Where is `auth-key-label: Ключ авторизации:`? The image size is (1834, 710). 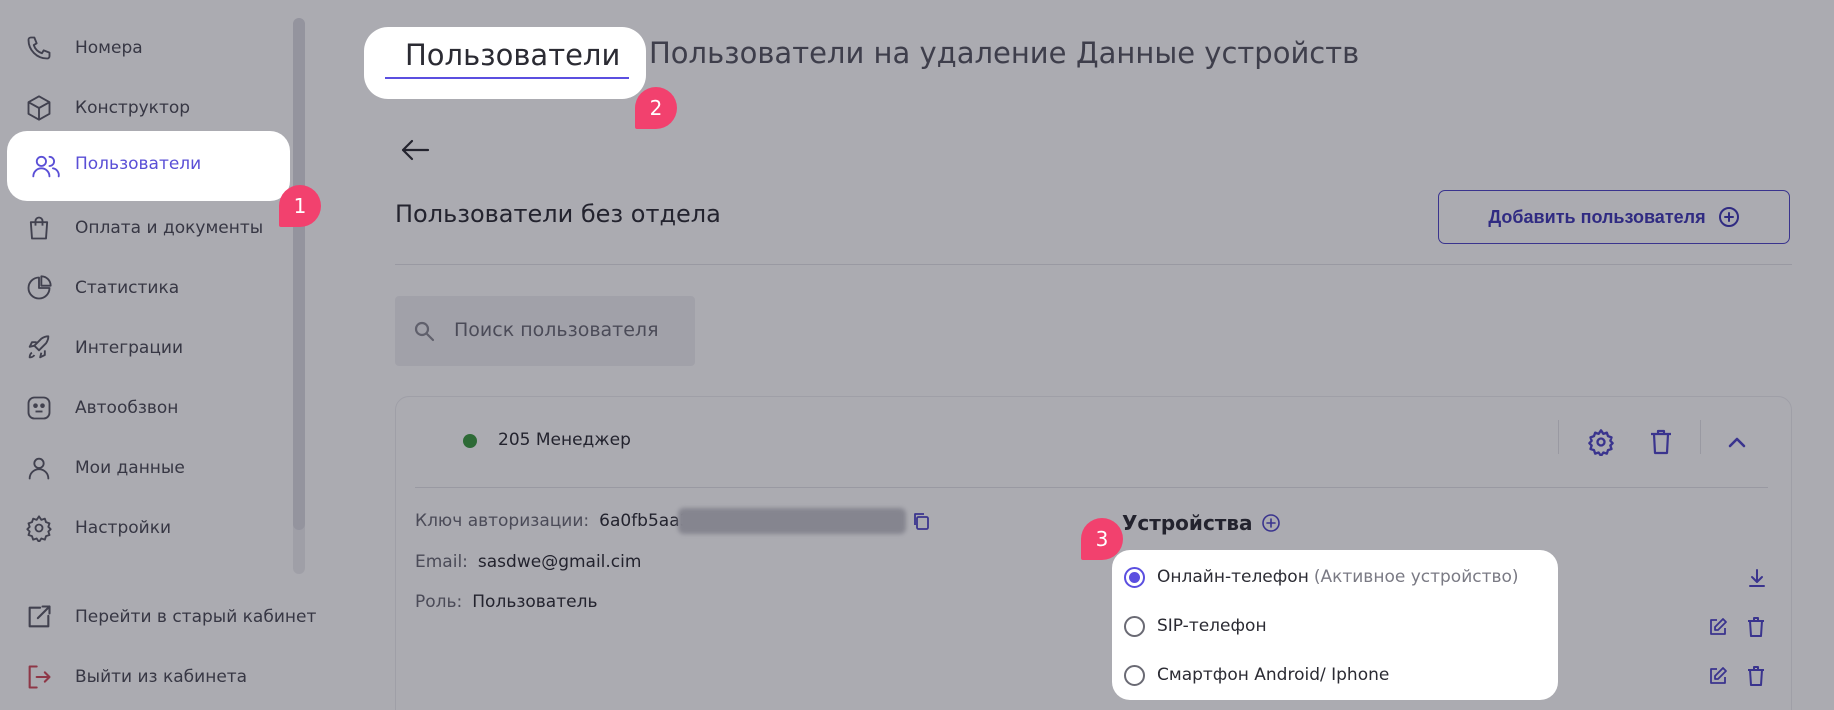
auth-key-label: Ключ авторизации: is located at coordinates (502, 521).